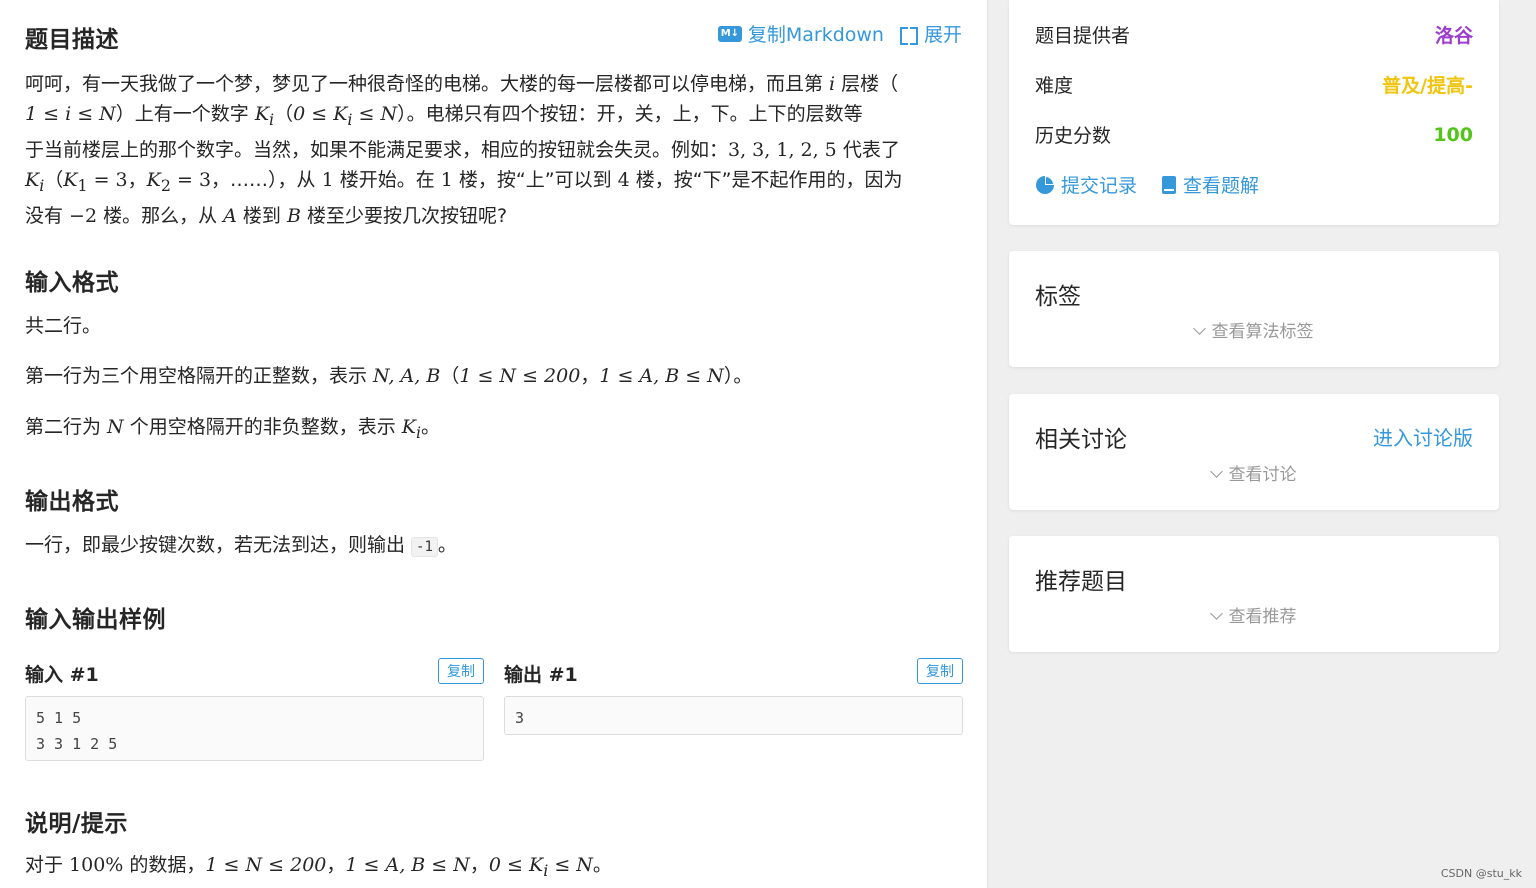 This screenshot has width=1536, height=888. Describe the element at coordinates (72, 40) in the screenshot. I see `description-title: 题目描述` at that location.